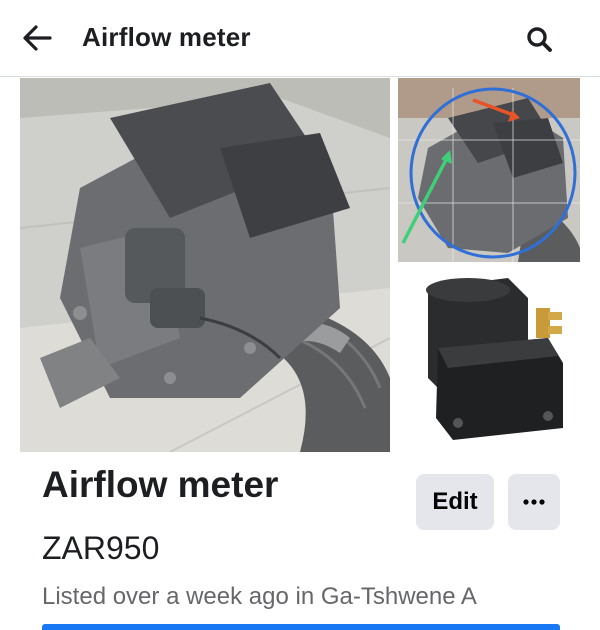  I want to click on page-title: Airflow meter, so click(166, 37).